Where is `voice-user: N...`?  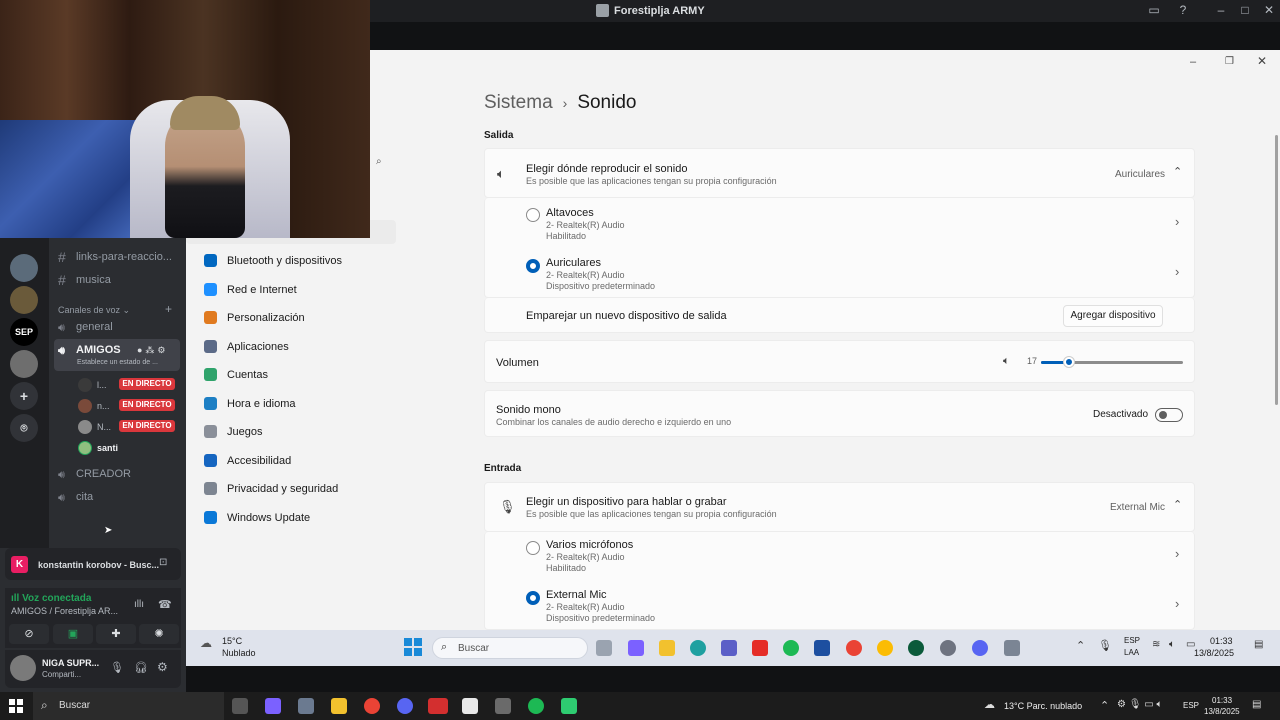 voice-user: N... is located at coordinates (94, 427).